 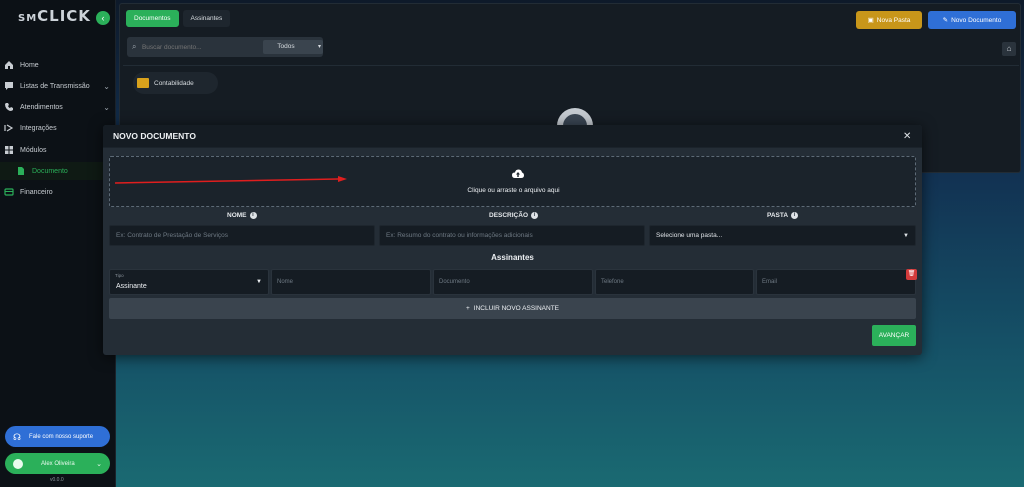 What do you see at coordinates (103, 18) in the screenshot?
I see `collapse-sidebar-button: ‹` at bounding box center [103, 18].